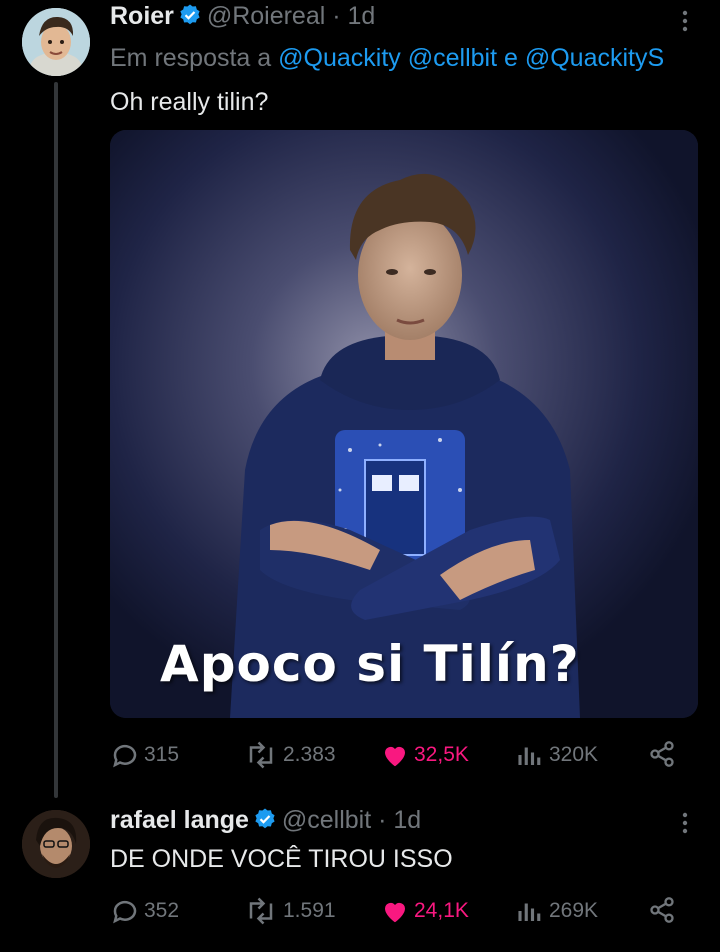 The height and width of the screenshot is (952, 720). I want to click on avatar-roier-image, so click(56, 42).